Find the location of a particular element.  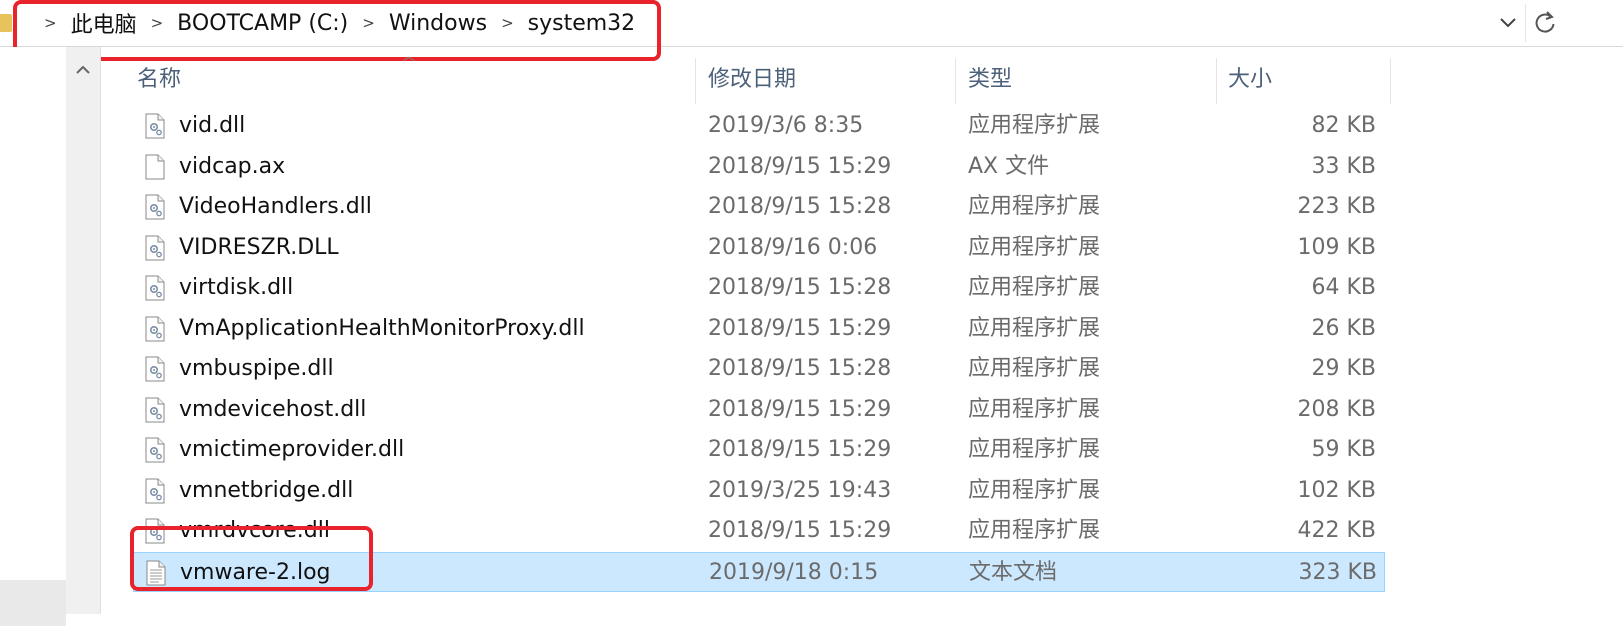

navigation-pane is located at coordinates (33, 336).